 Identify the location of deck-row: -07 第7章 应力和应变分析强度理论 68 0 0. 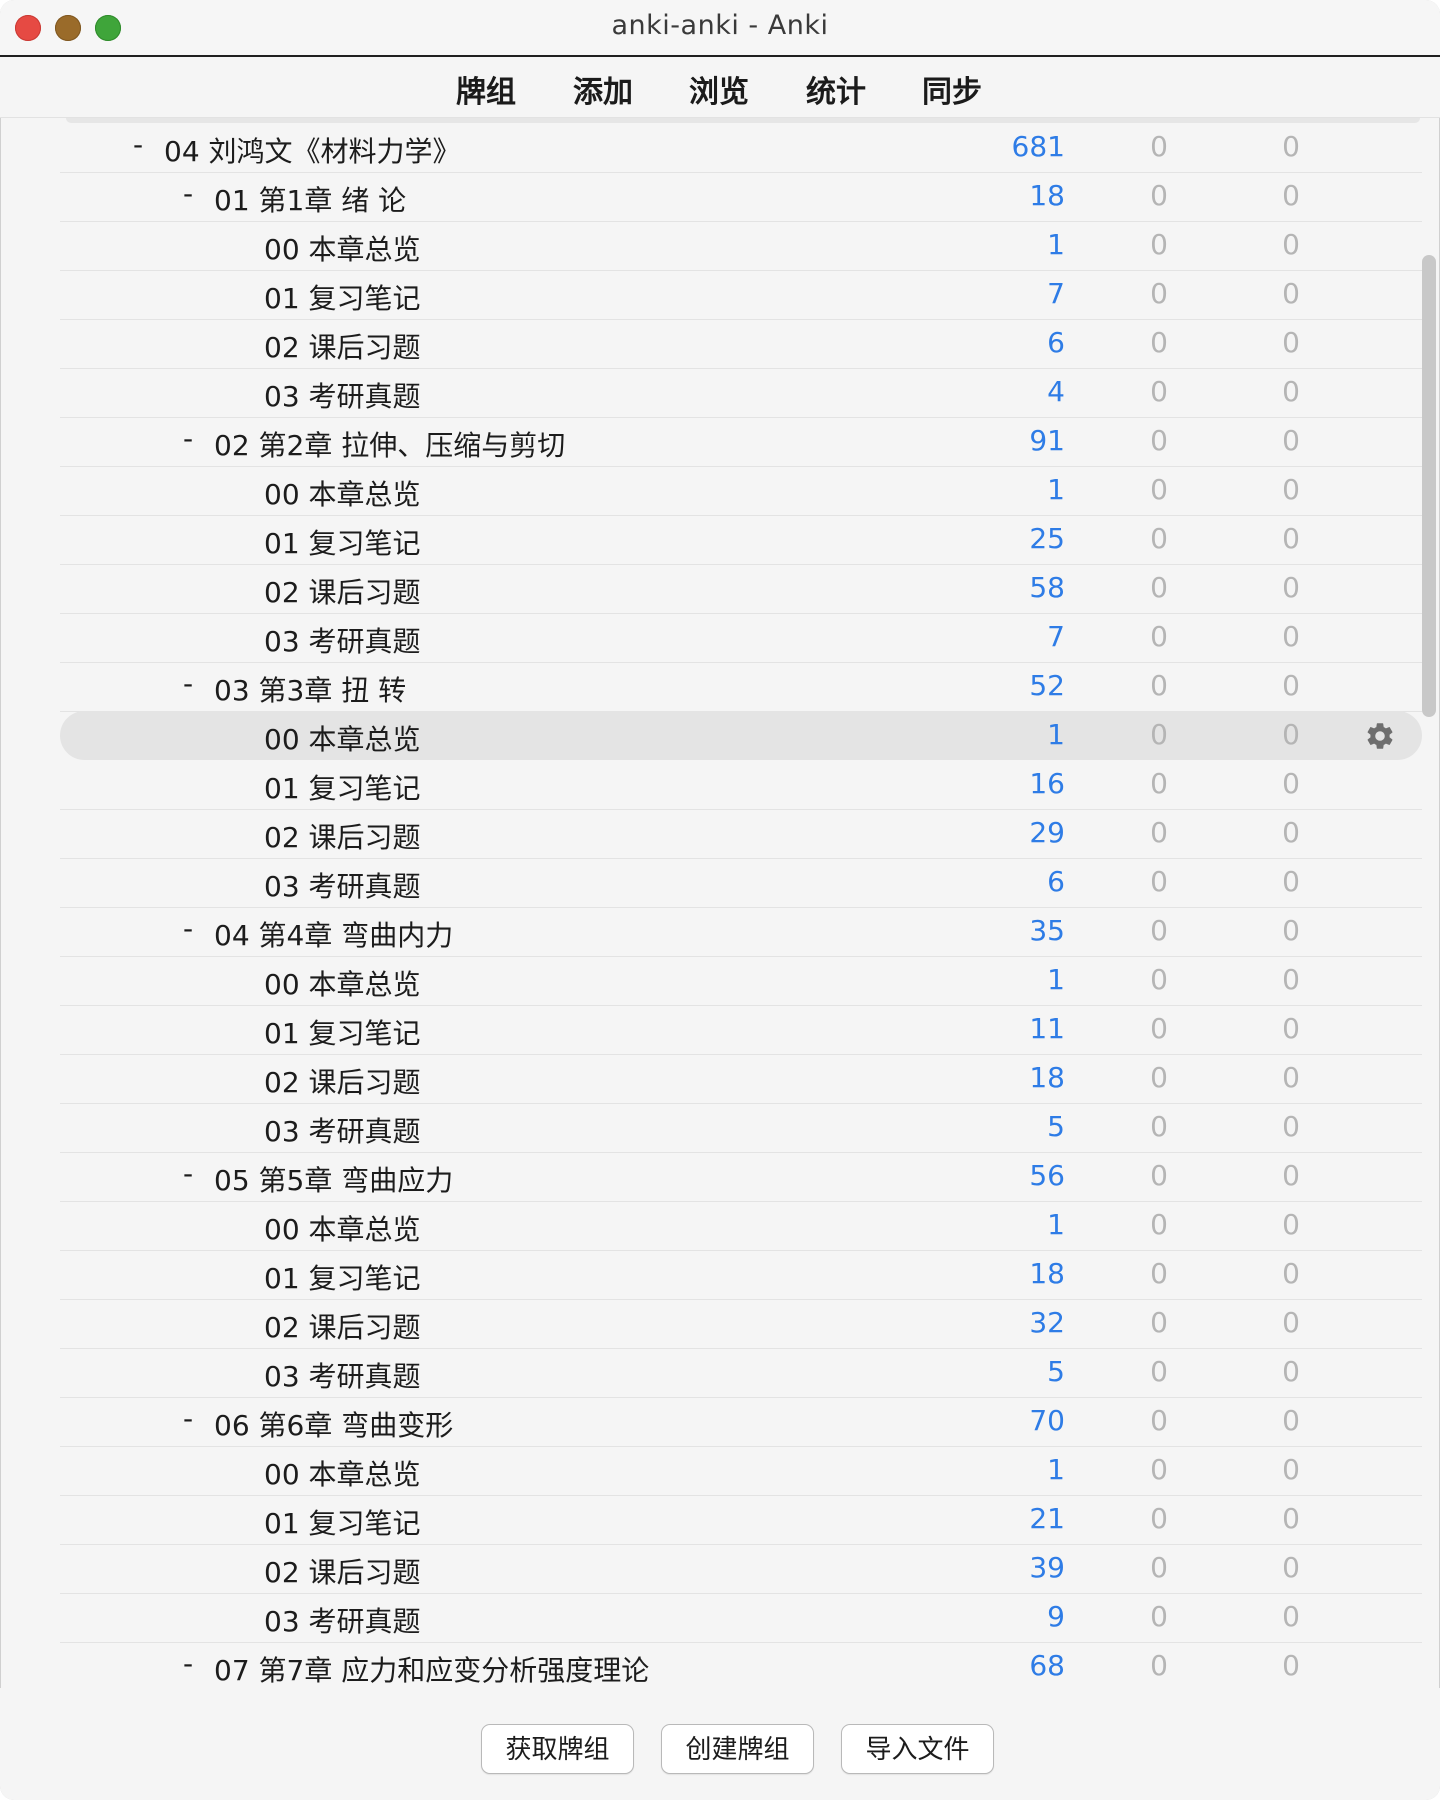
(741, 1665).